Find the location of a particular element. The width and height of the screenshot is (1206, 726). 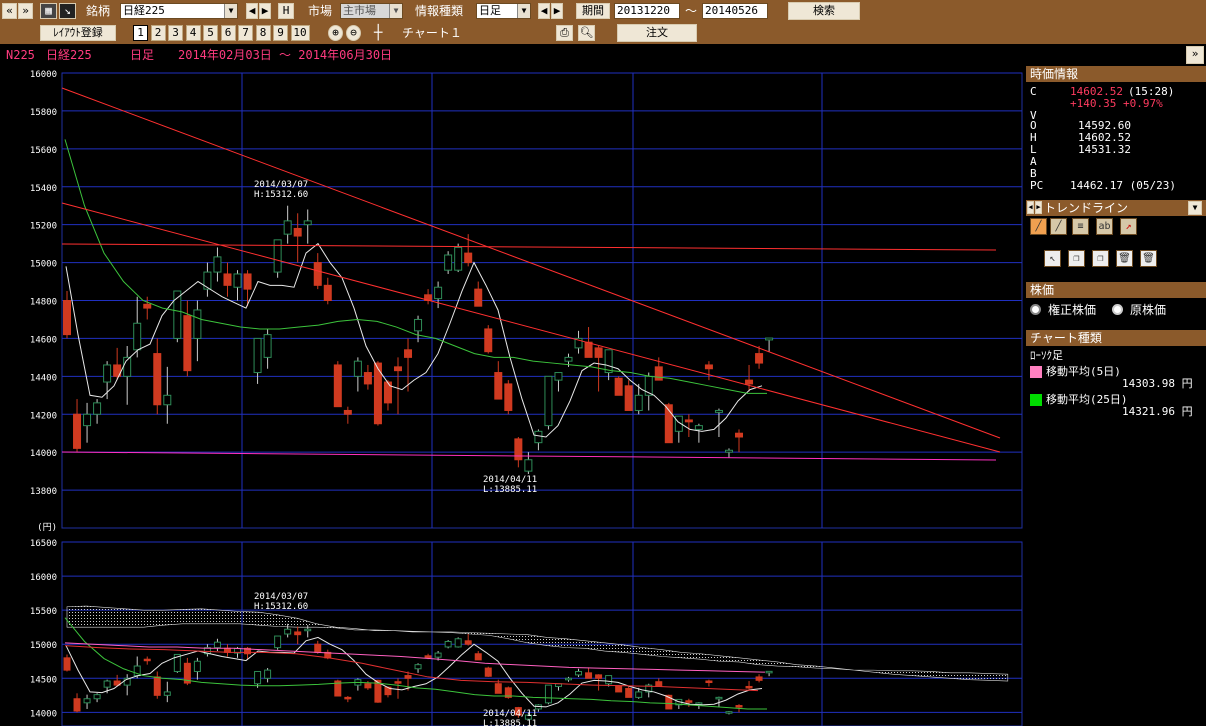

paste-icon: ❐ is located at coordinates (1100, 258).